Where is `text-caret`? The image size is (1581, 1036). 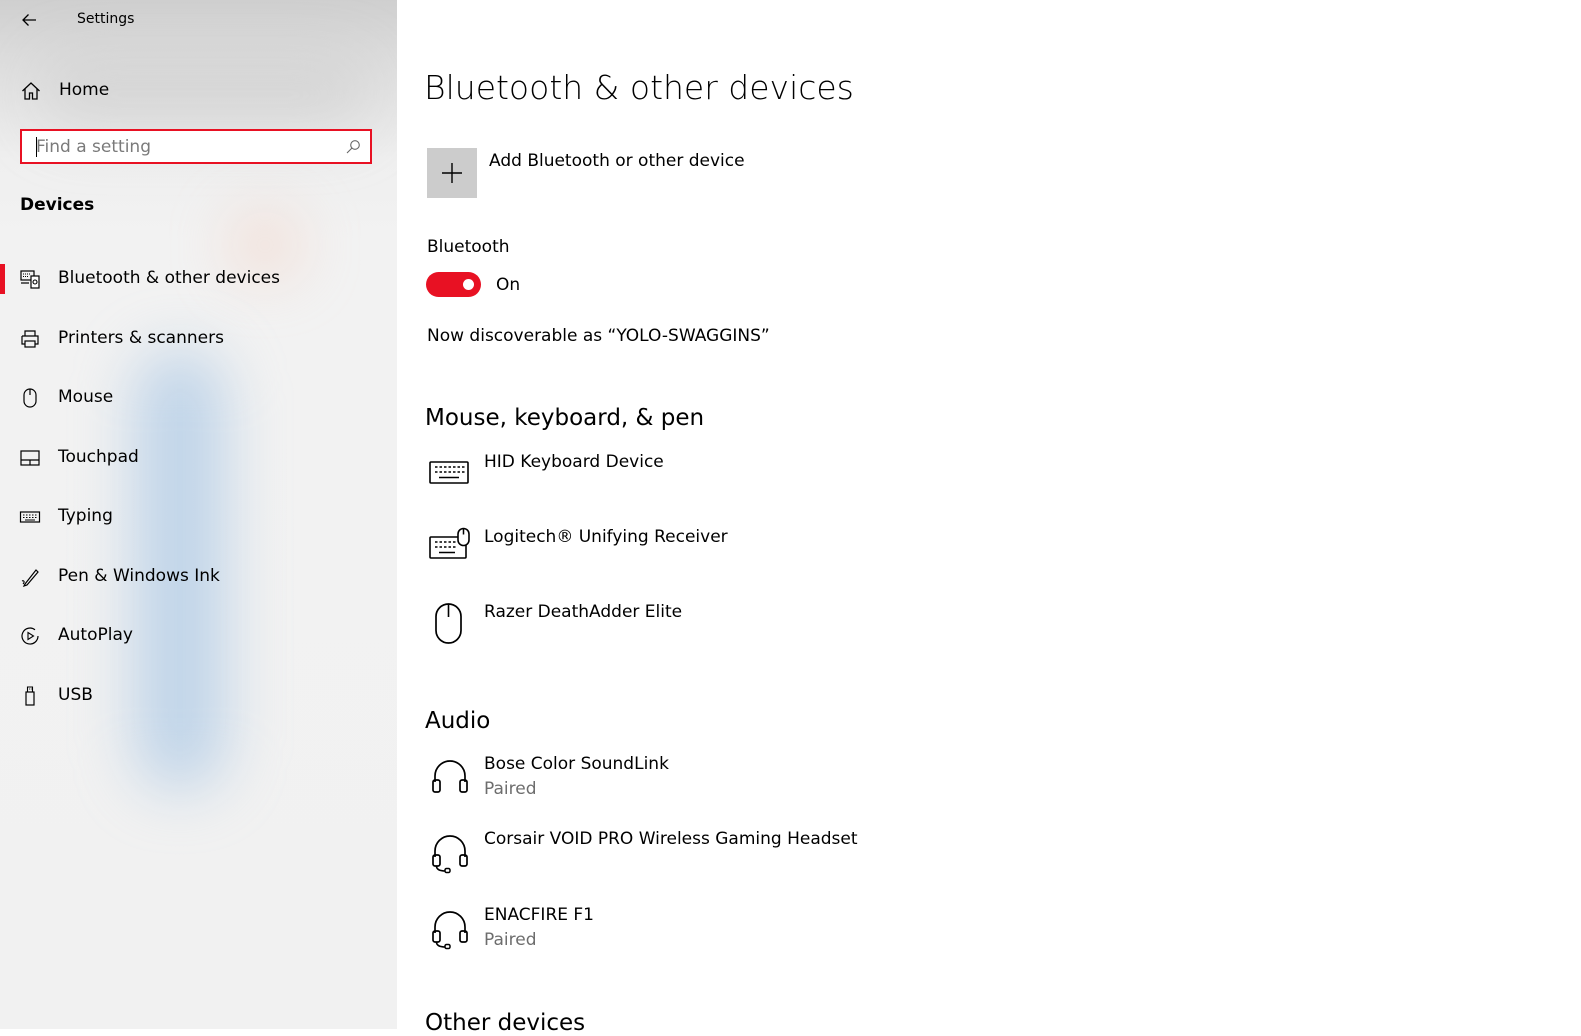
text-caret is located at coordinates (36, 147).